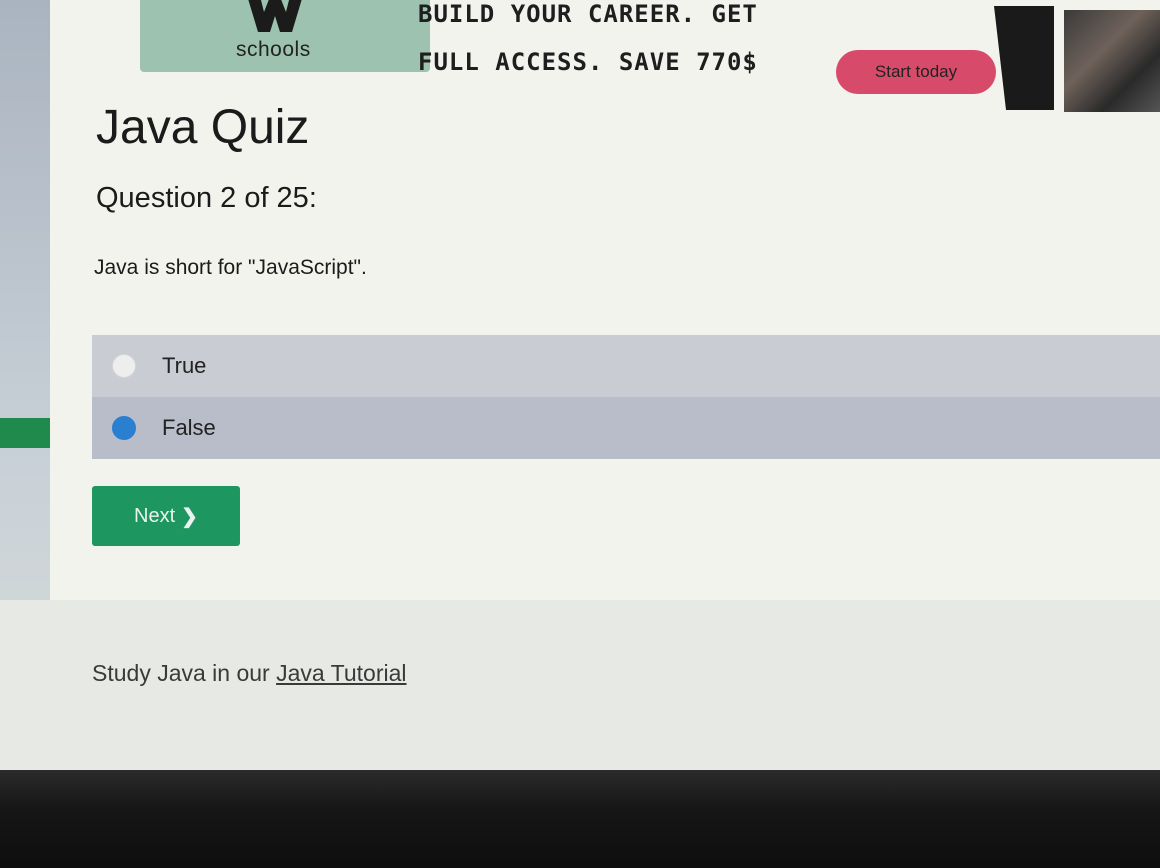 This screenshot has width=1160, height=868. Describe the element at coordinates (275, 16) in the screenshot. I see `w-logo-icon` at that location.